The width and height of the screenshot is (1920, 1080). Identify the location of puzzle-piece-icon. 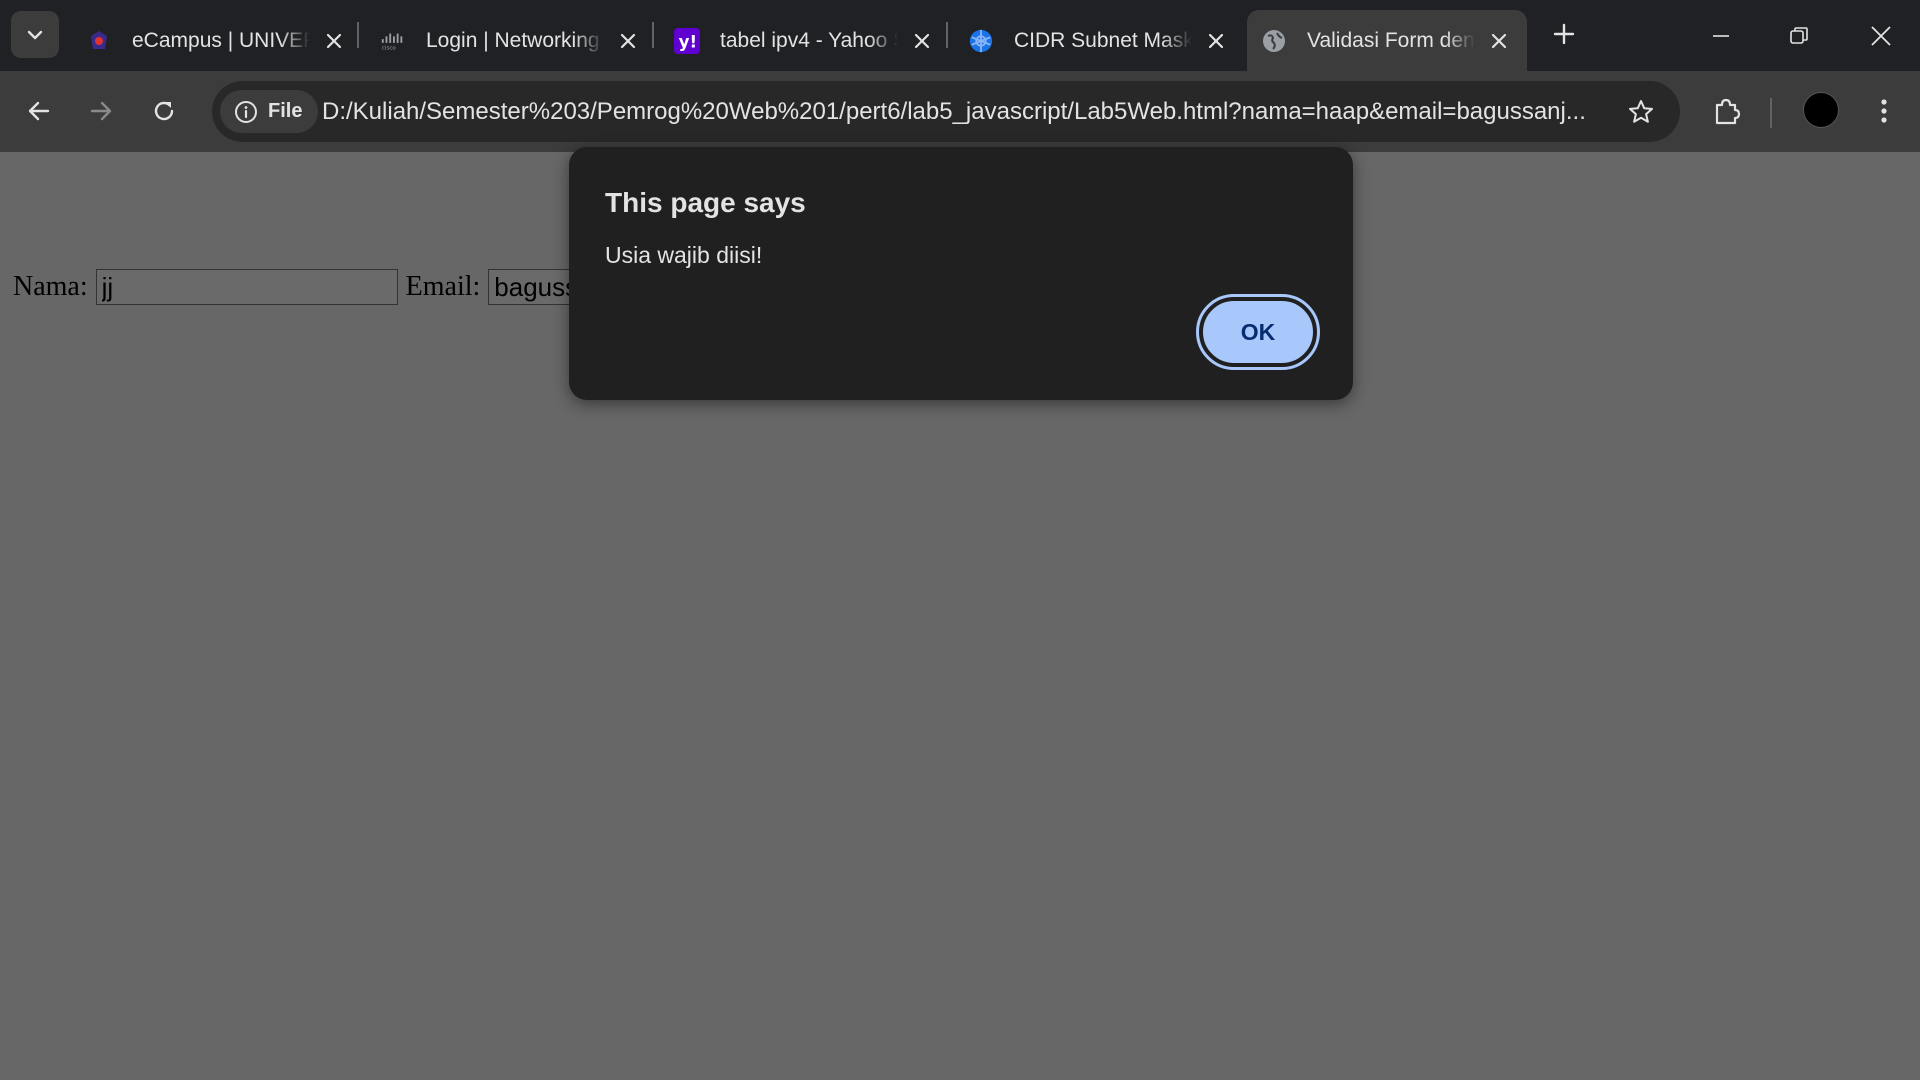
(1728, 111).